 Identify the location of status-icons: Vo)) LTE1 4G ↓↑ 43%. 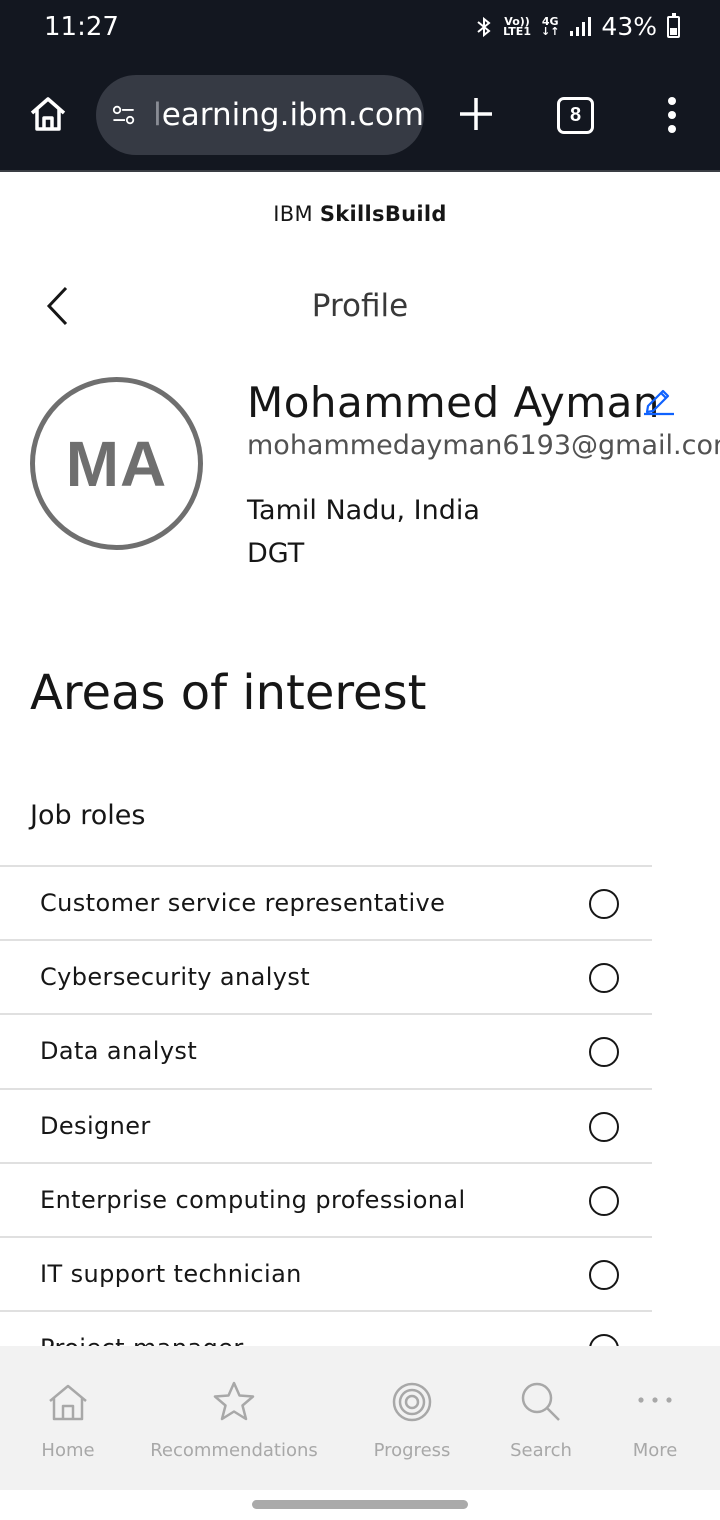
(577, 26).